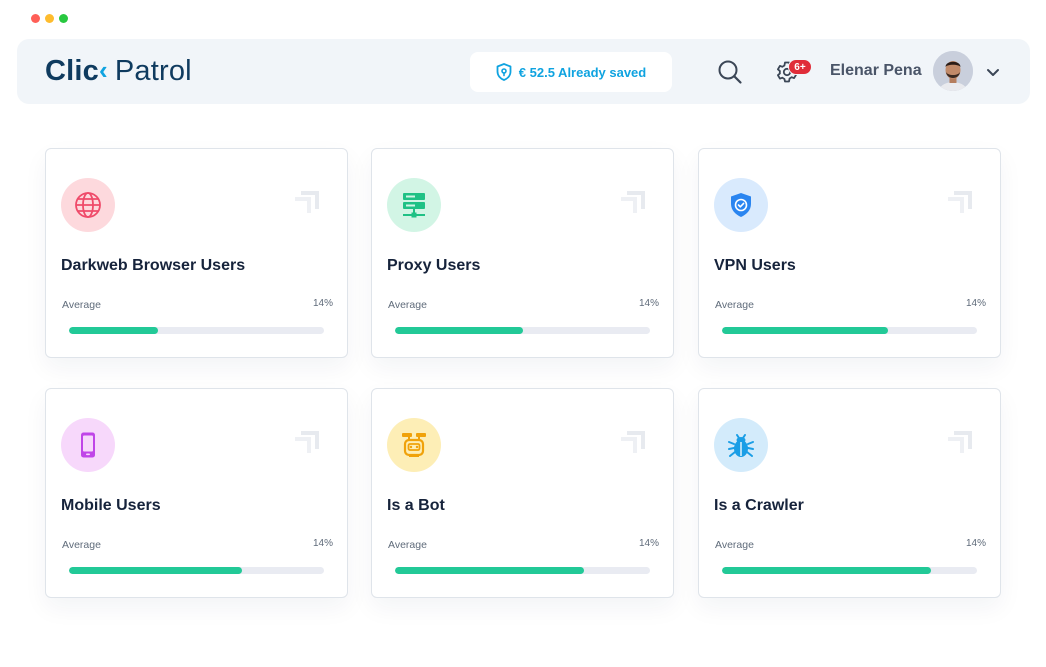 This screenshot has width=1046, height=667. I want to click on shield-icon, so click(504, 72).